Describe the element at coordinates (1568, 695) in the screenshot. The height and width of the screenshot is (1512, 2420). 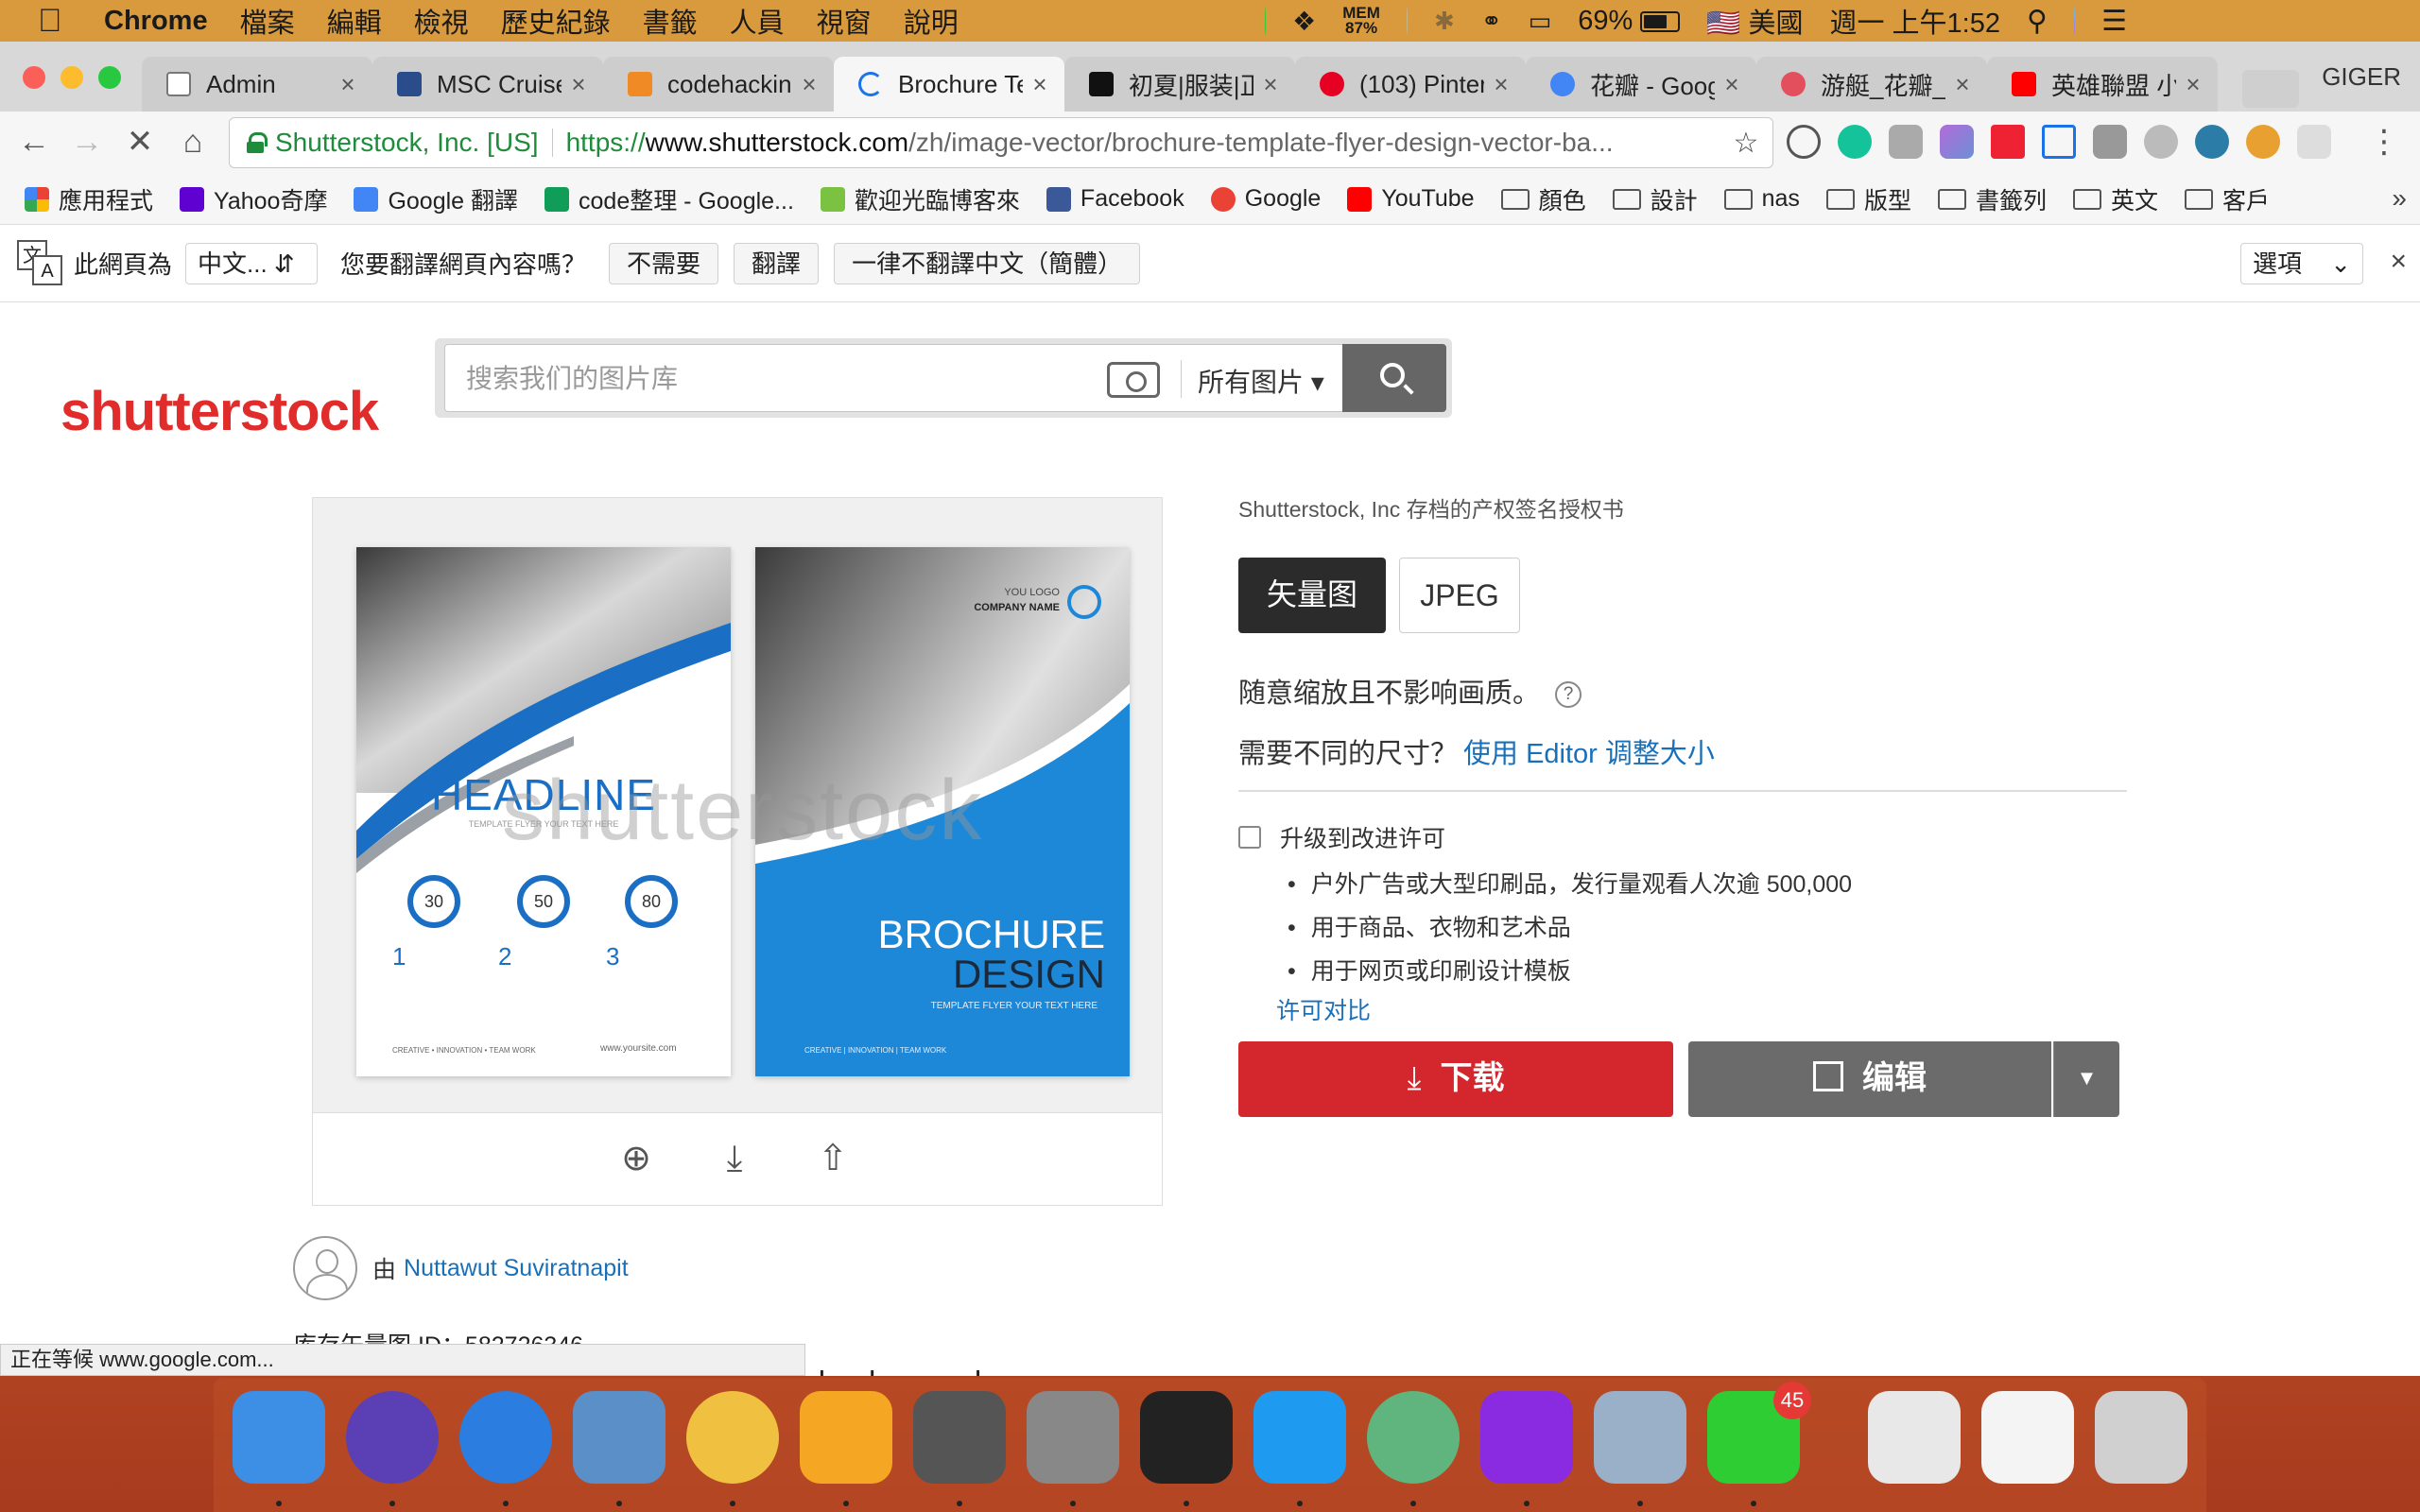
I see `help-icon: ?` at that location.